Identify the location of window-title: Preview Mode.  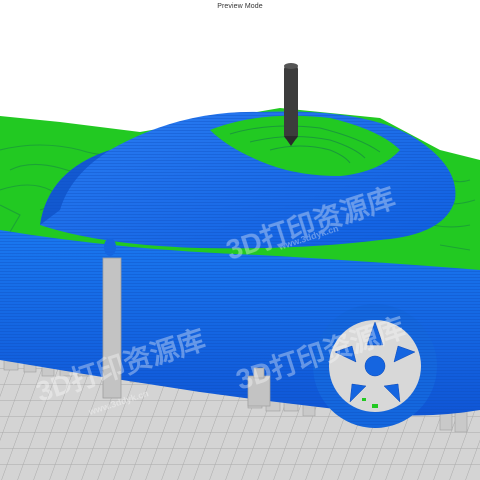
(240, 6).